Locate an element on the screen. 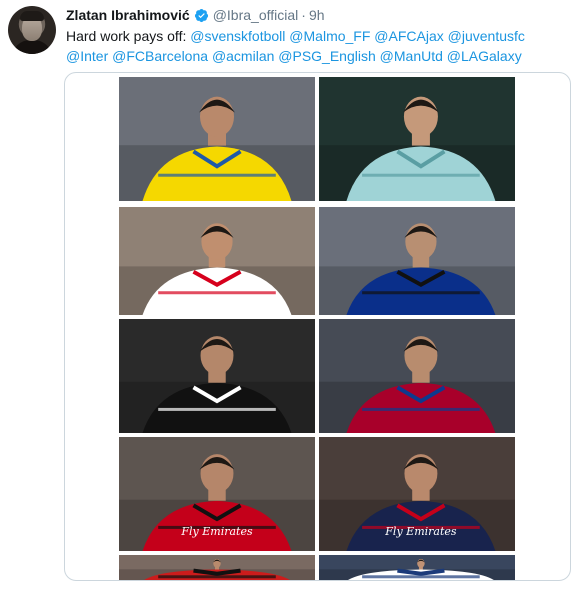  mention-acmilan: @acmilan is located at coordinates (243, 56).